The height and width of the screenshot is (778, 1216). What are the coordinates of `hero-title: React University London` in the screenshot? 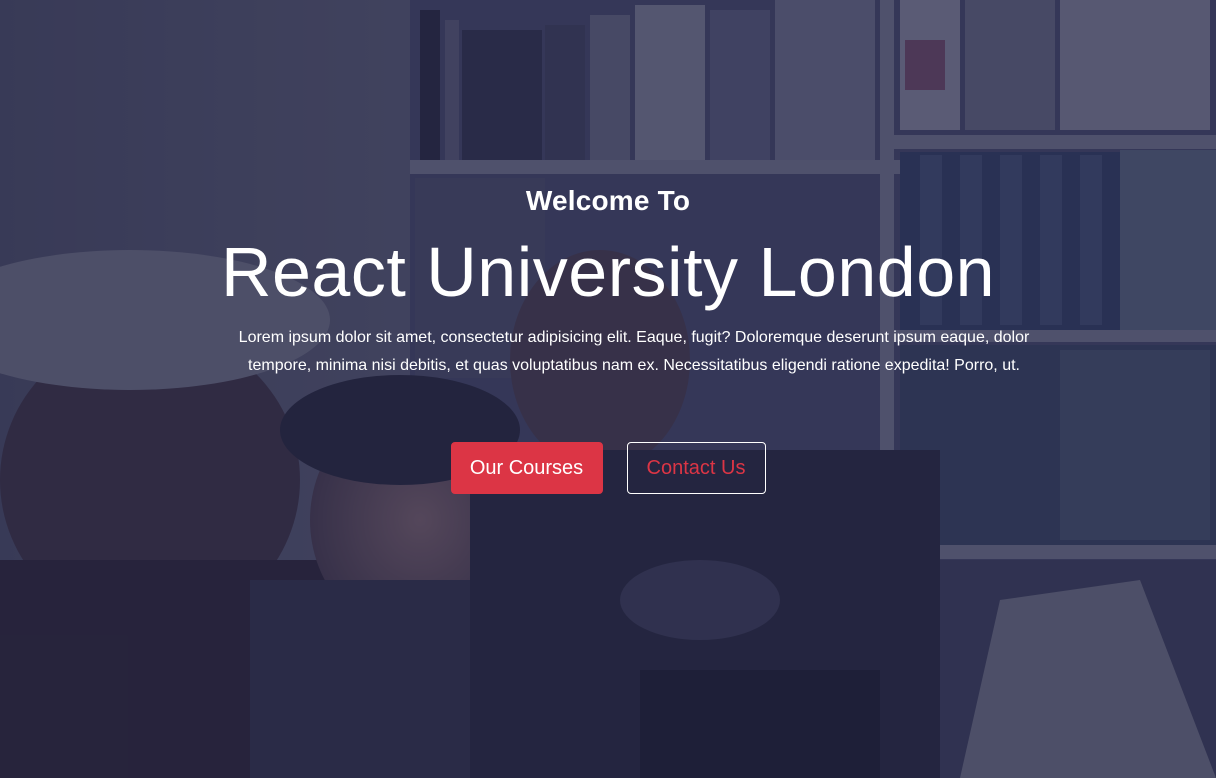 It's located at (608, 272).